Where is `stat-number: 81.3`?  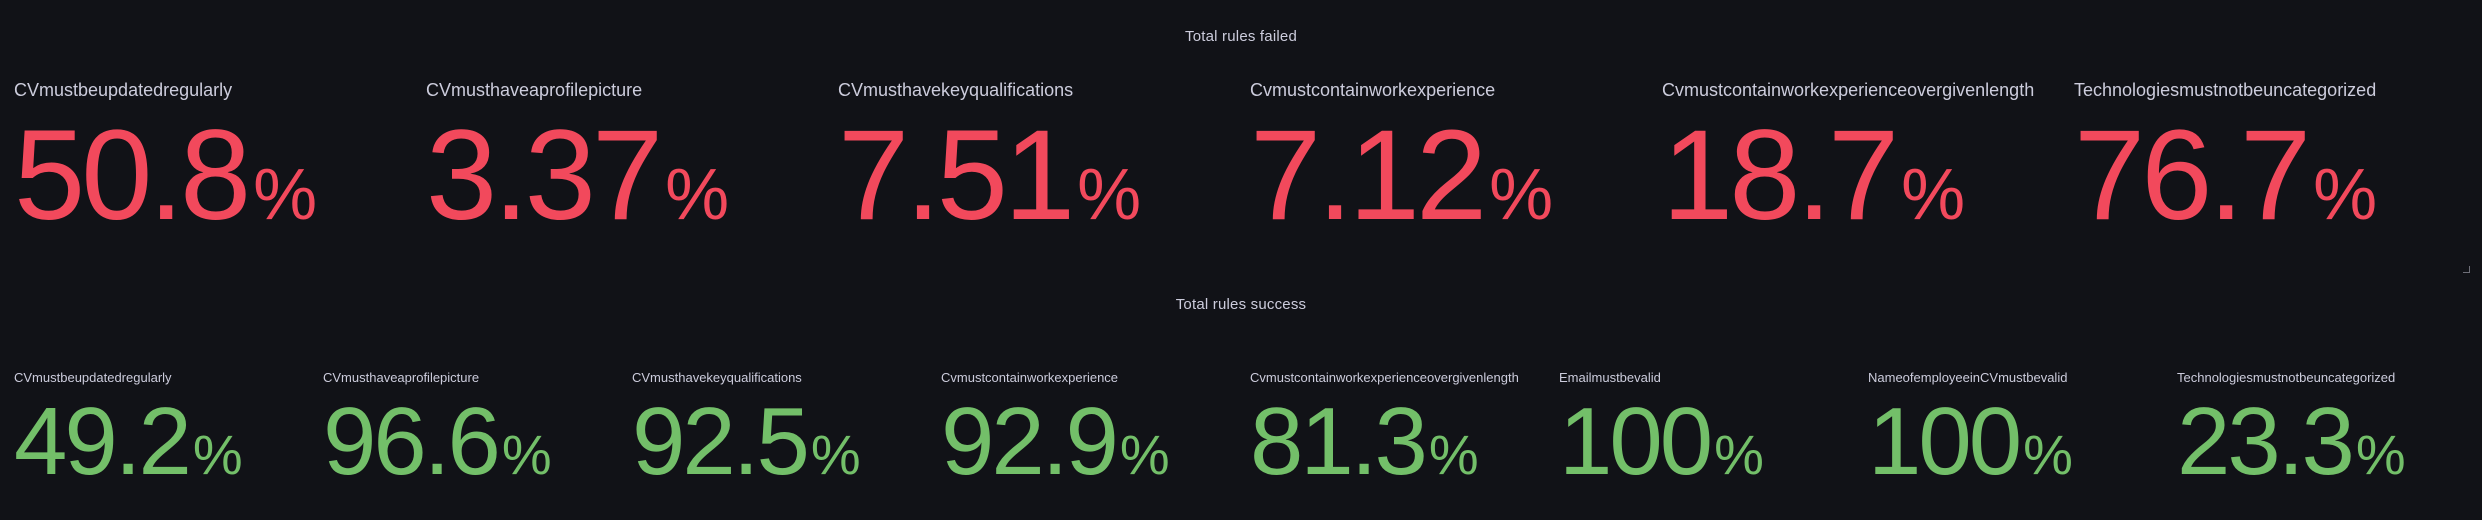
stat-number: 81.3 is located at coordinates (1339, 441).